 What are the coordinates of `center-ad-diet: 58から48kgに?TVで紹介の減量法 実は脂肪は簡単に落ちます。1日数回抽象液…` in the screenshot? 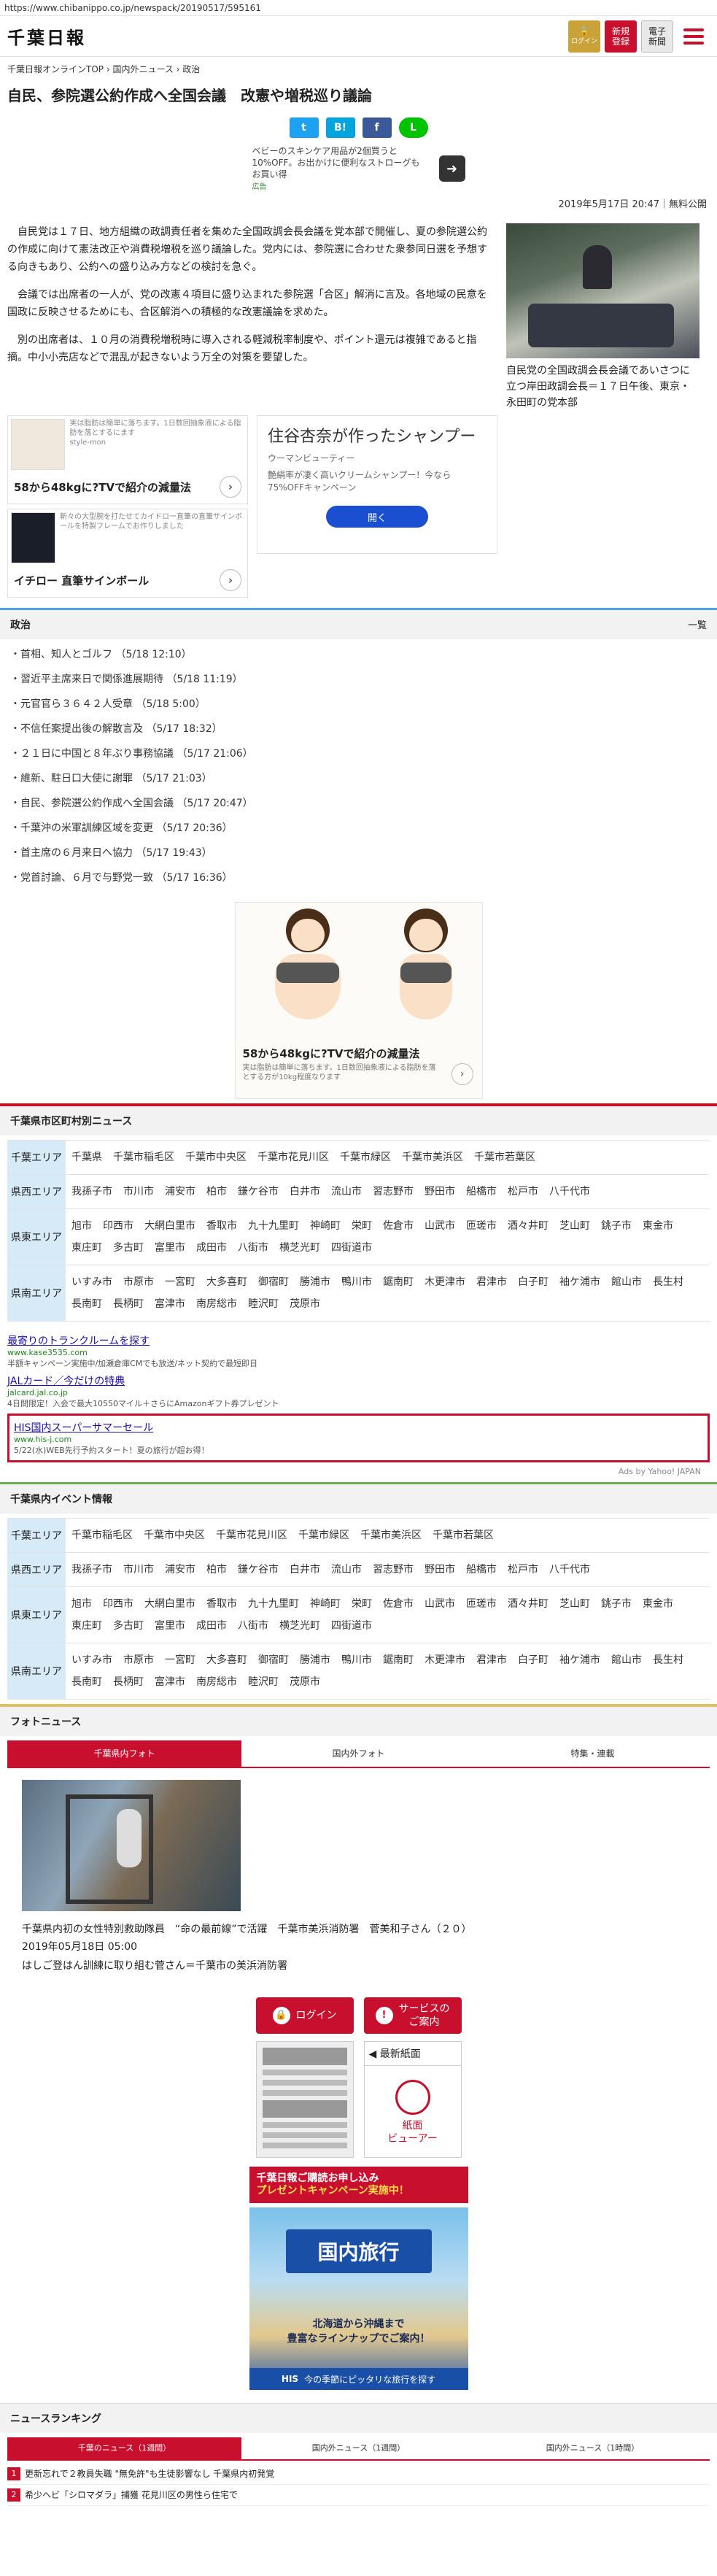 It's located at (358, 1000).